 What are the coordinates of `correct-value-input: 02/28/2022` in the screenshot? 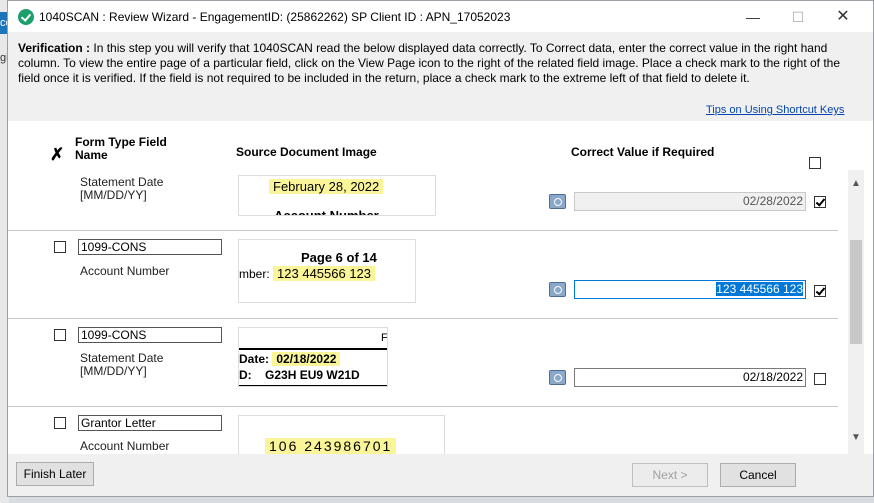 It's located at (690, 201).